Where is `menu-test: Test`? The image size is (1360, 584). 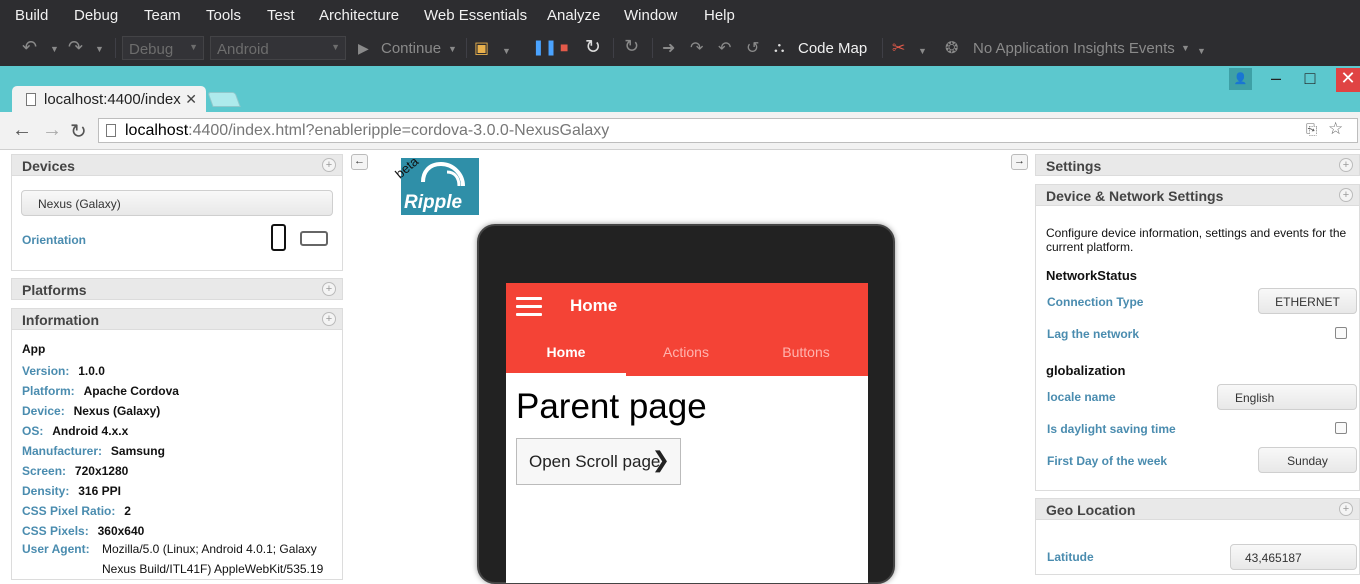
menu-test: Test is located at coordinates (281, 15).